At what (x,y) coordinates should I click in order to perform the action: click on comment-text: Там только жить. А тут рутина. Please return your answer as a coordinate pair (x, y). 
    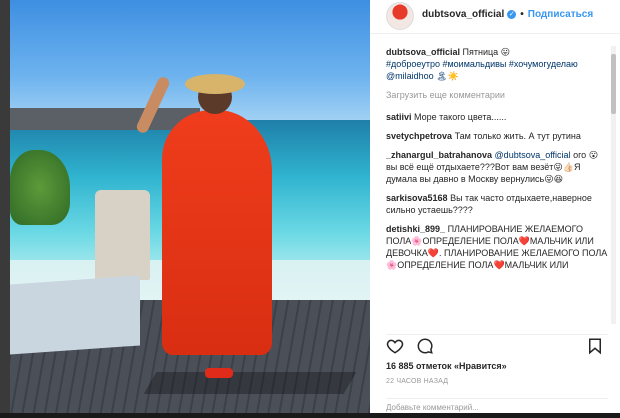
    Looking at the image, I should click on (517, 136).